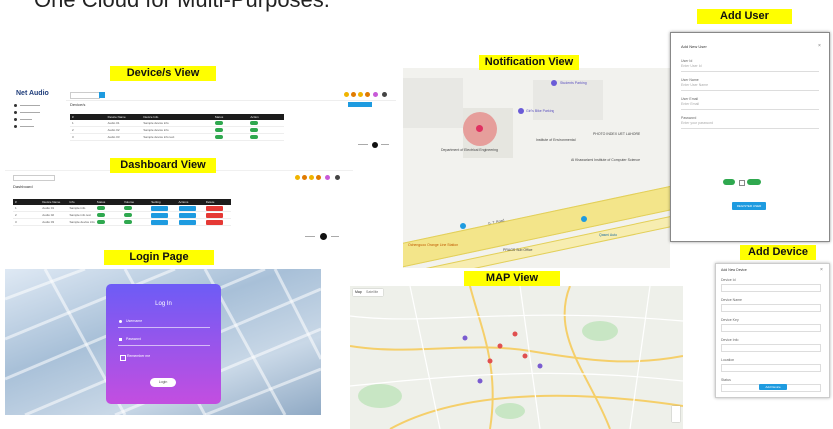 This screenshot has width=833, height=429. Describe the element at coordinates (177, 123) in the screenshot. I see `table-row: 1 Audio 01 Sample device info` at that location.